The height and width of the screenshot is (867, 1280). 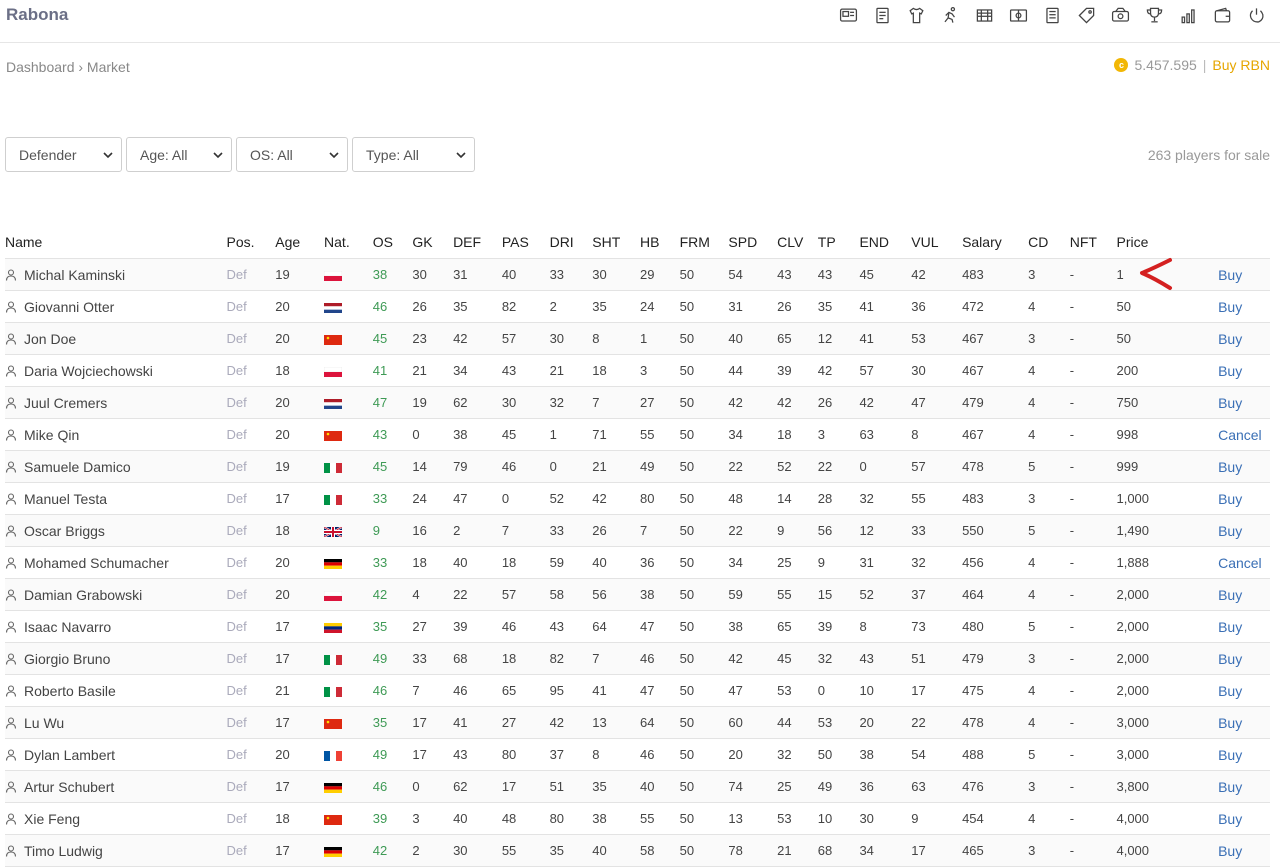 I want to click on player-name-link: Manuel Testa, so click(x=65, y=499).